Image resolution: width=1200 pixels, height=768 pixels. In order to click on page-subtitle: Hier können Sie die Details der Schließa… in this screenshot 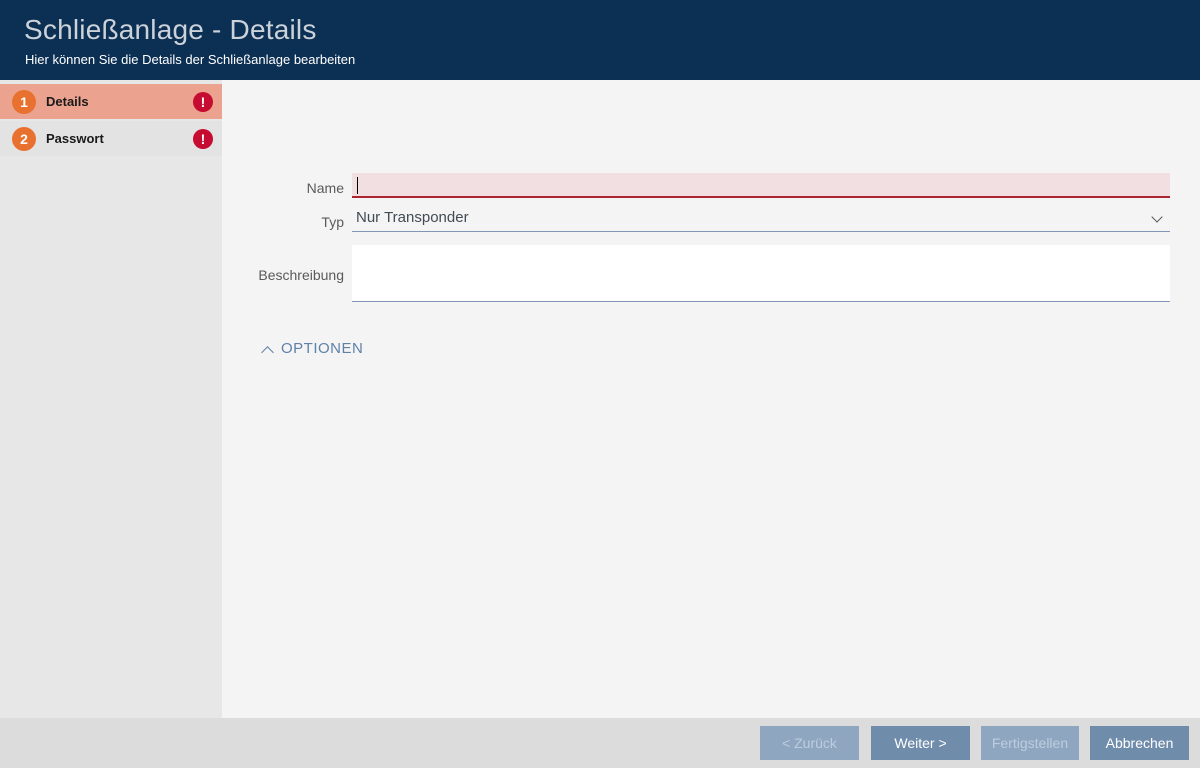, I will do `click(190, 59)`.